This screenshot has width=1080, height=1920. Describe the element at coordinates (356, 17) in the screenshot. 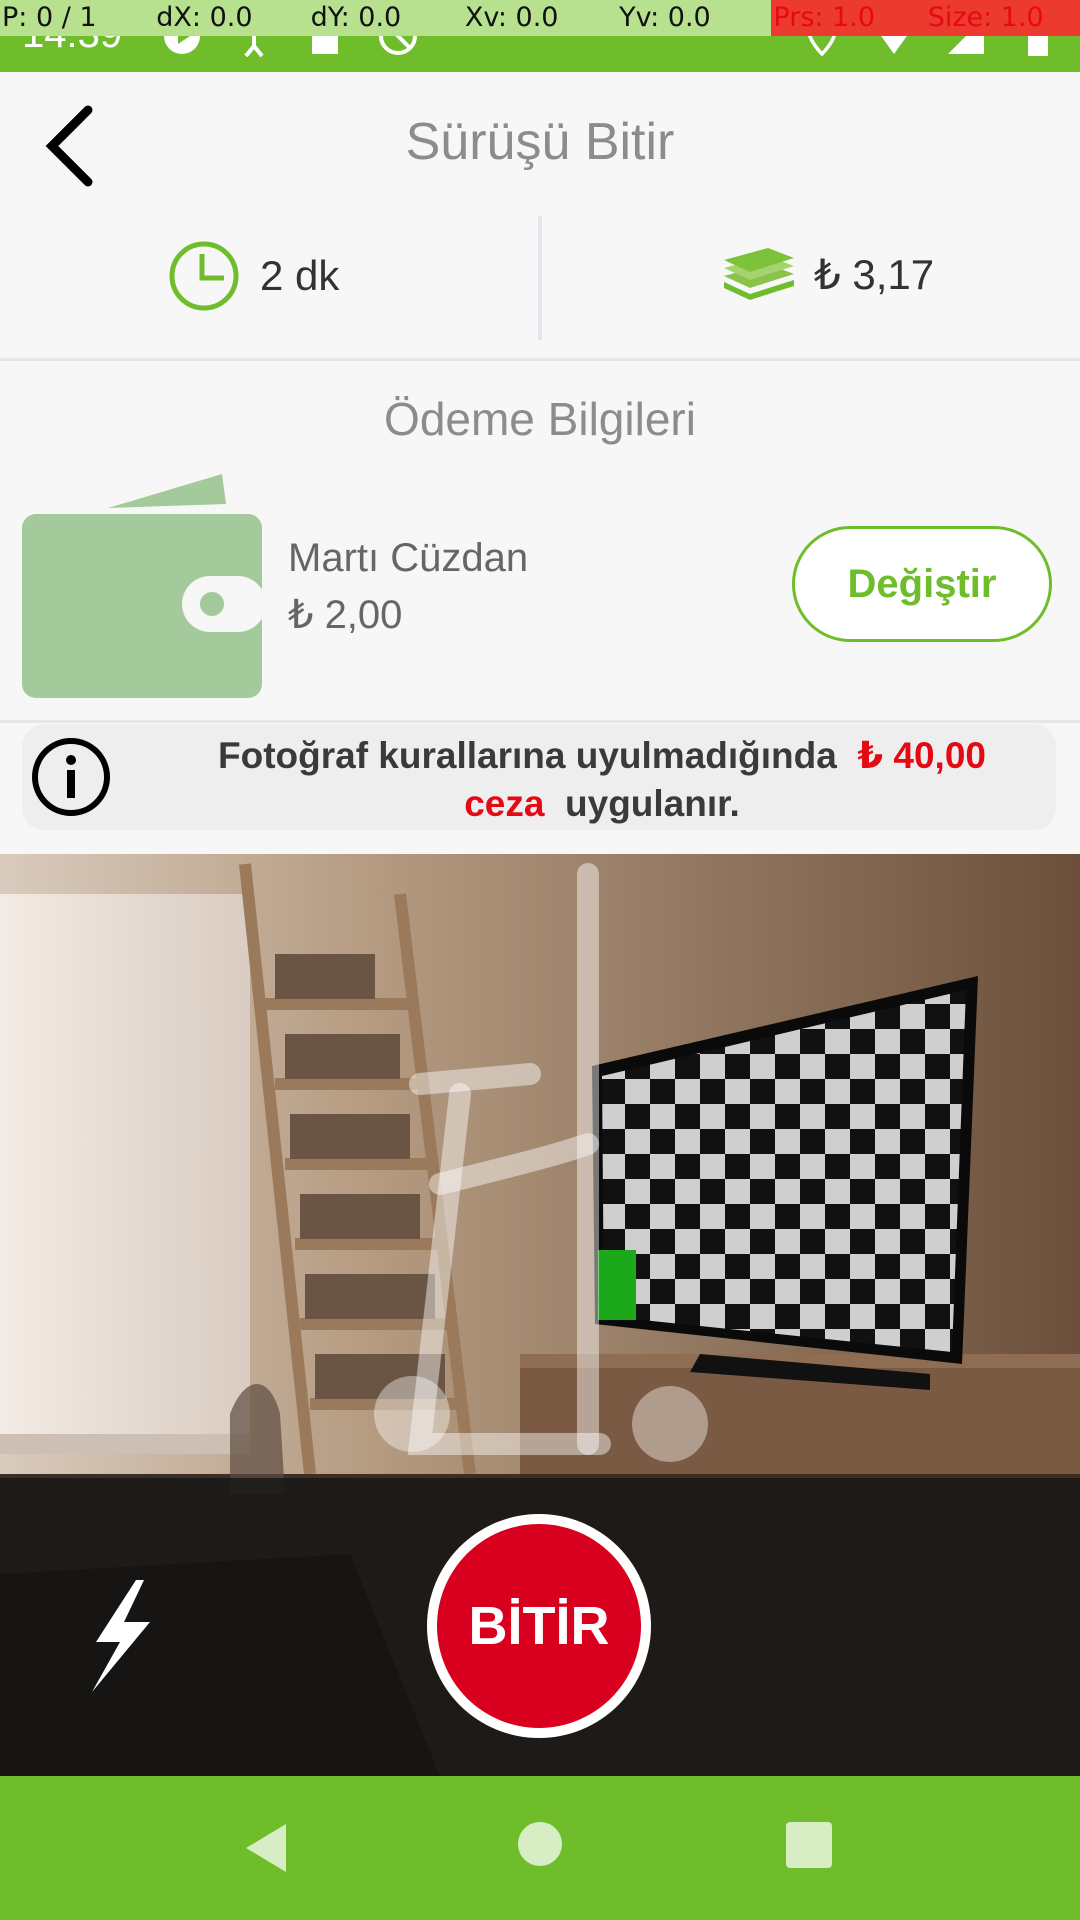

I see `debug-dy: dY: 0.0` at that location.